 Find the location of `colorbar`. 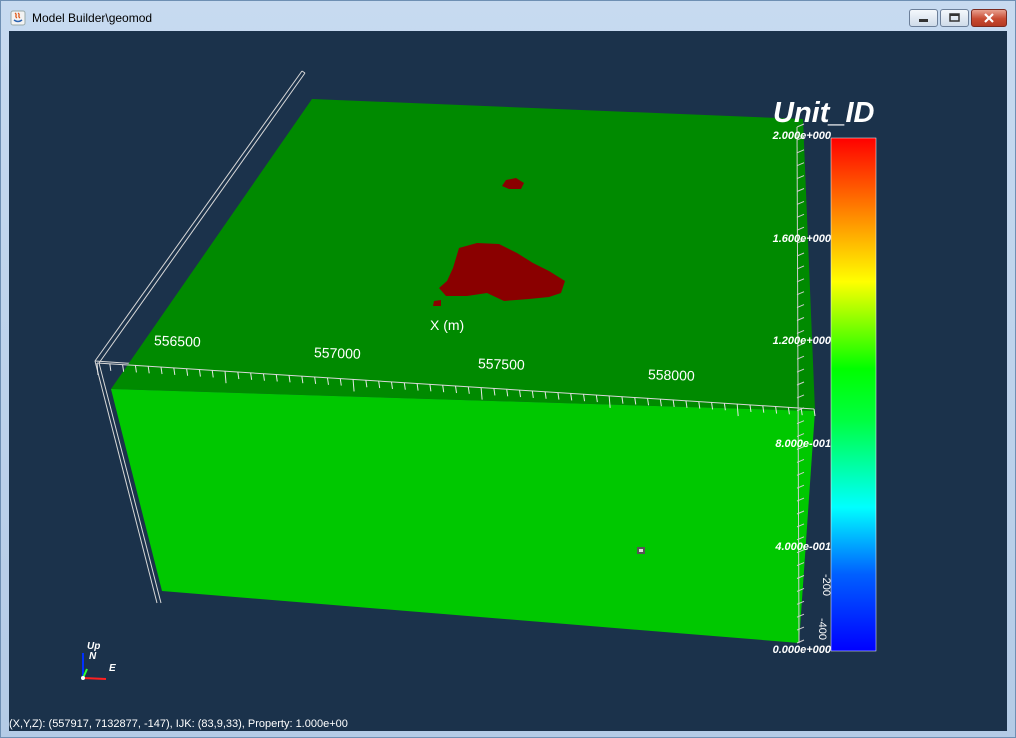

colorbar is located at coordinates (853, 394).